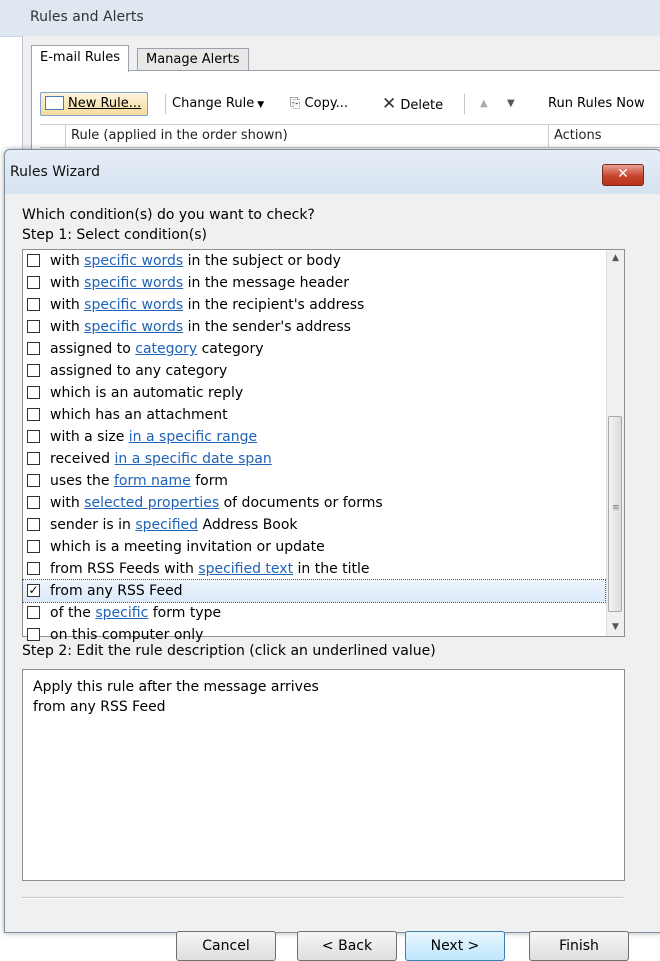 Image resolution: width=660 pixels, height=961 pixels. I want to click on scrollbar-thumb: ≡, so click(615, 514).